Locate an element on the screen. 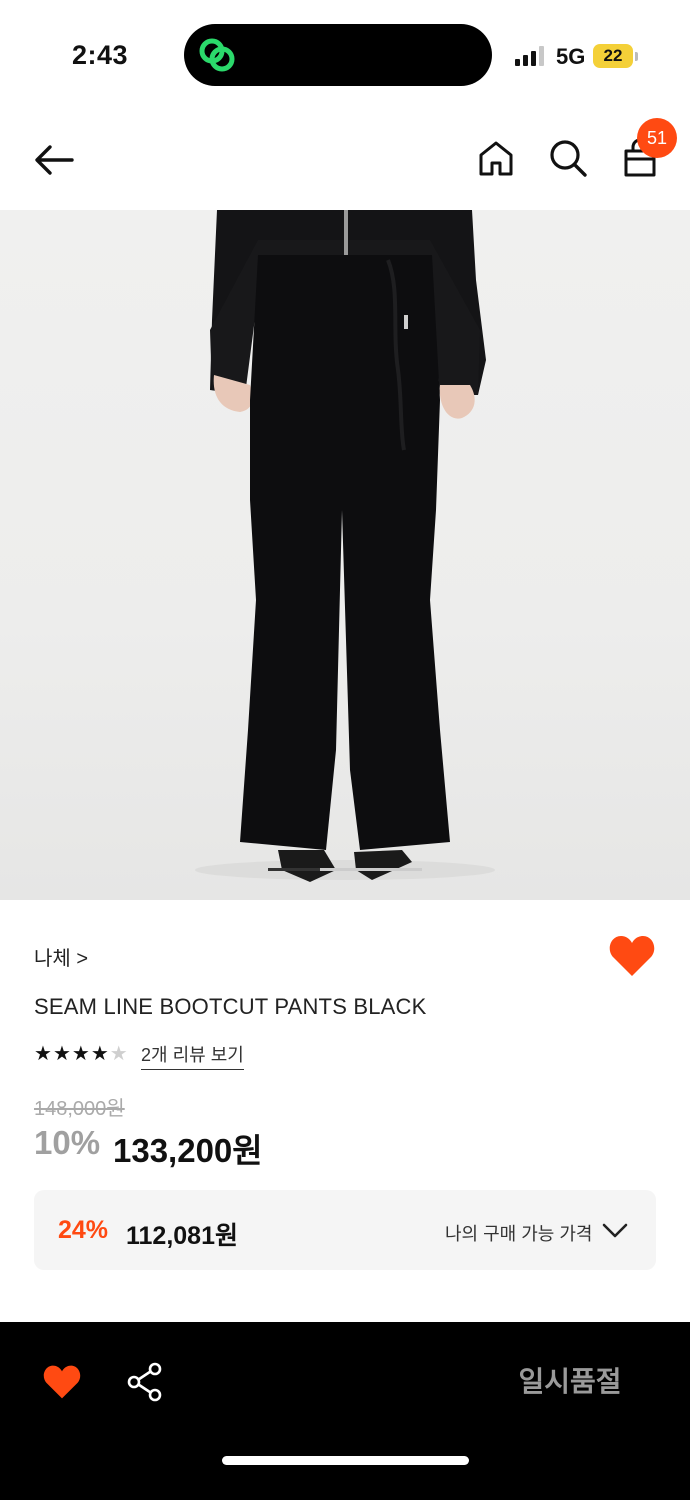 The image size is (690, 1500). home-indicator is located at coordinates (345, 1460).